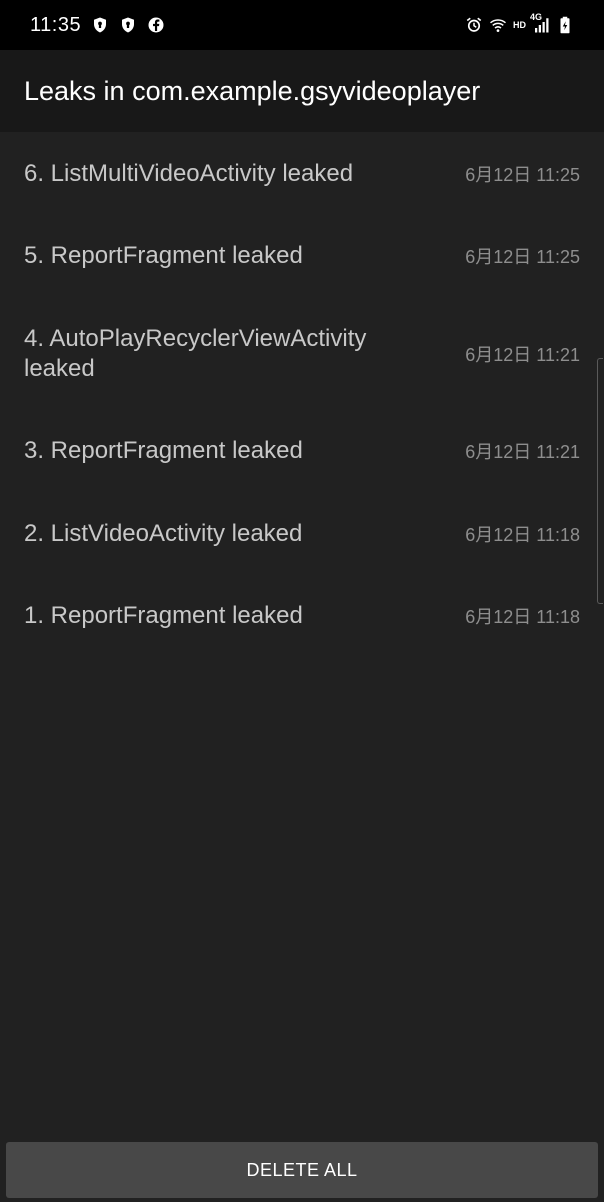 The height and width of the screenshot is (1202, 604). What do you see at coordinates (163, 615) in the screenshot?
I see `leak-title: 1. ReportFragment leaked` at bounding box center [163, 615].